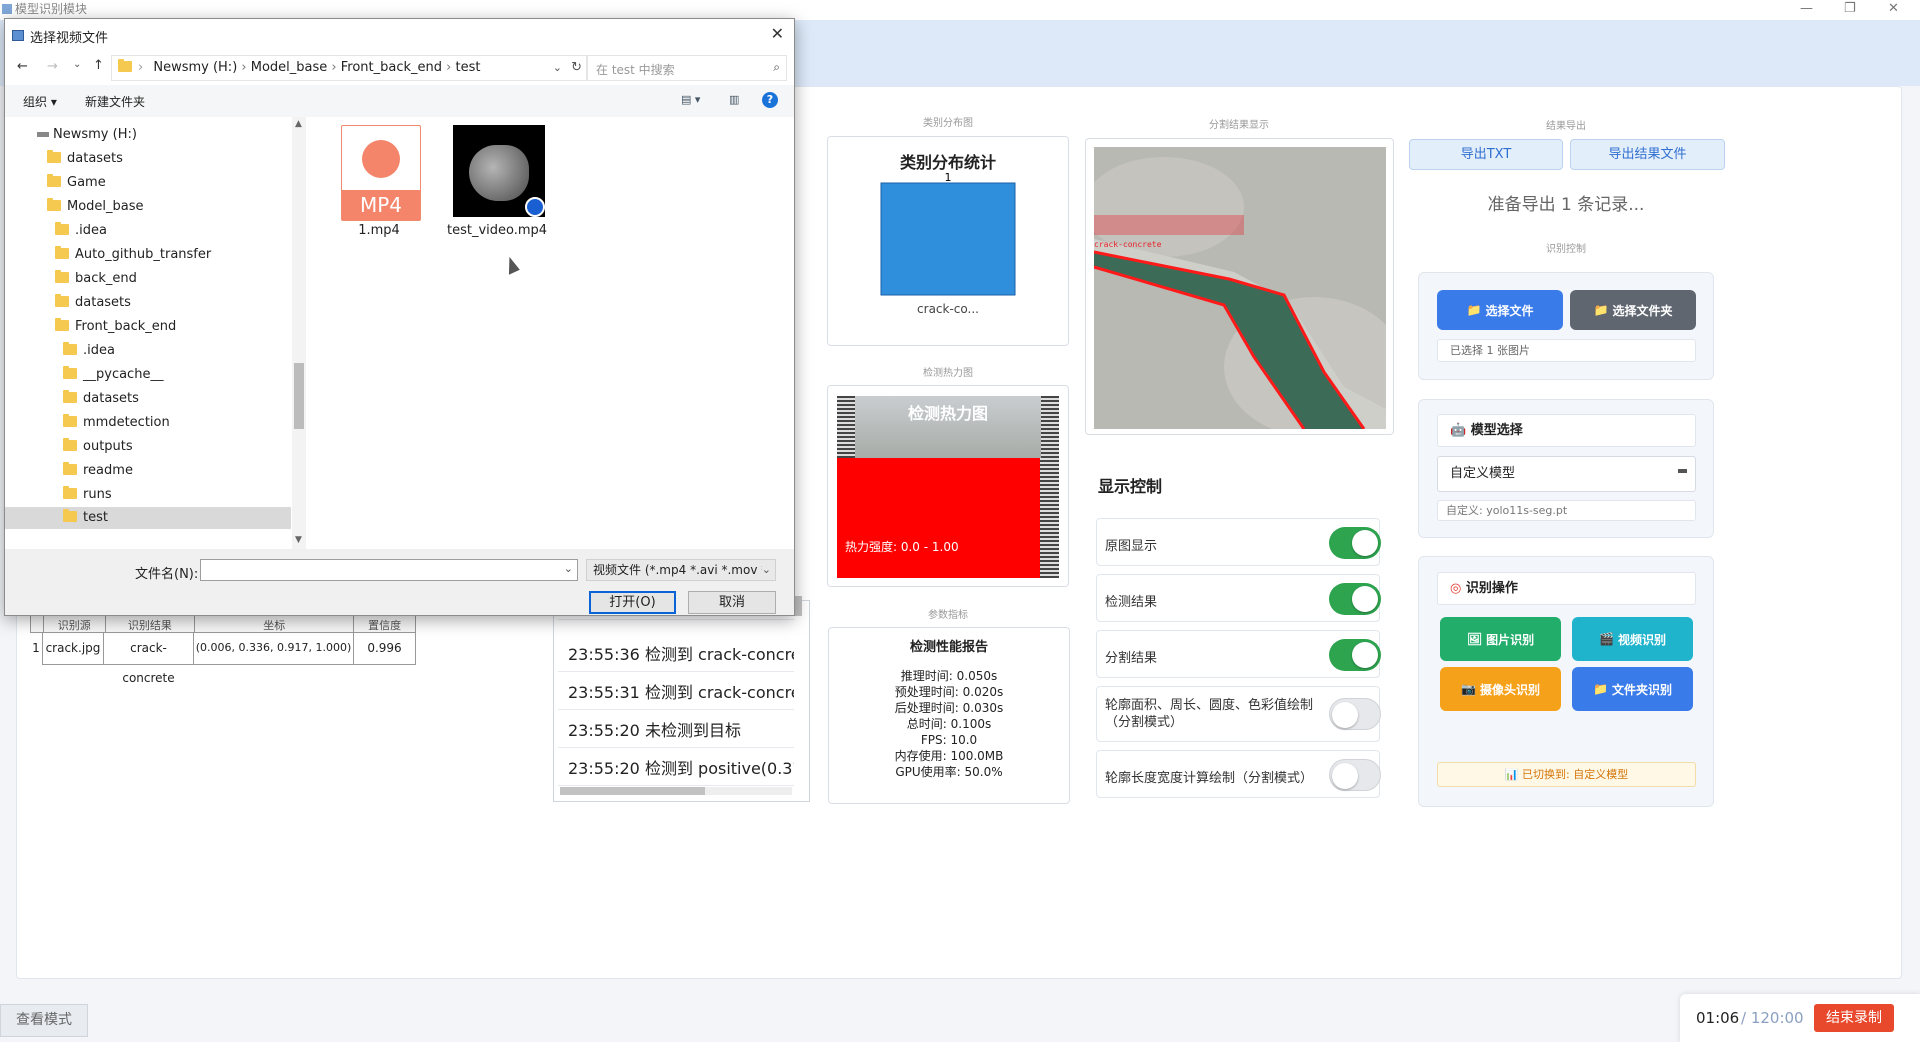  Describe the element at coordinates (22, 66) in the screenshot. I see `back-icon: ←` at that location.